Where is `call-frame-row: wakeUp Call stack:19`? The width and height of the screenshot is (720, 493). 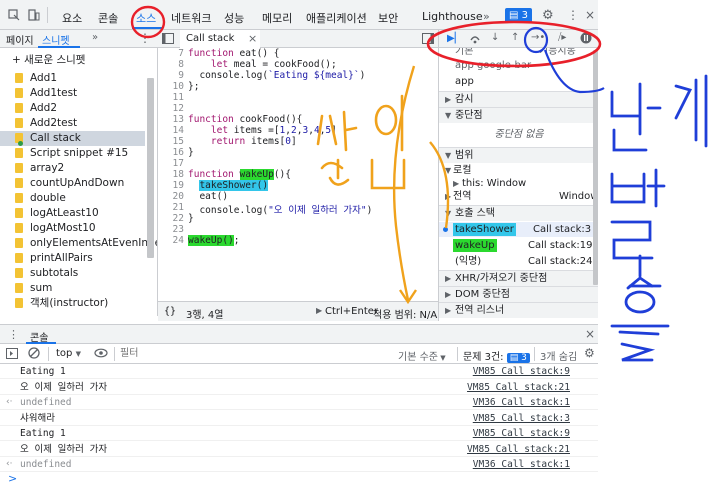 call-frame-row: wakeUp Call stack:19 is located at coordinates (518, 245).